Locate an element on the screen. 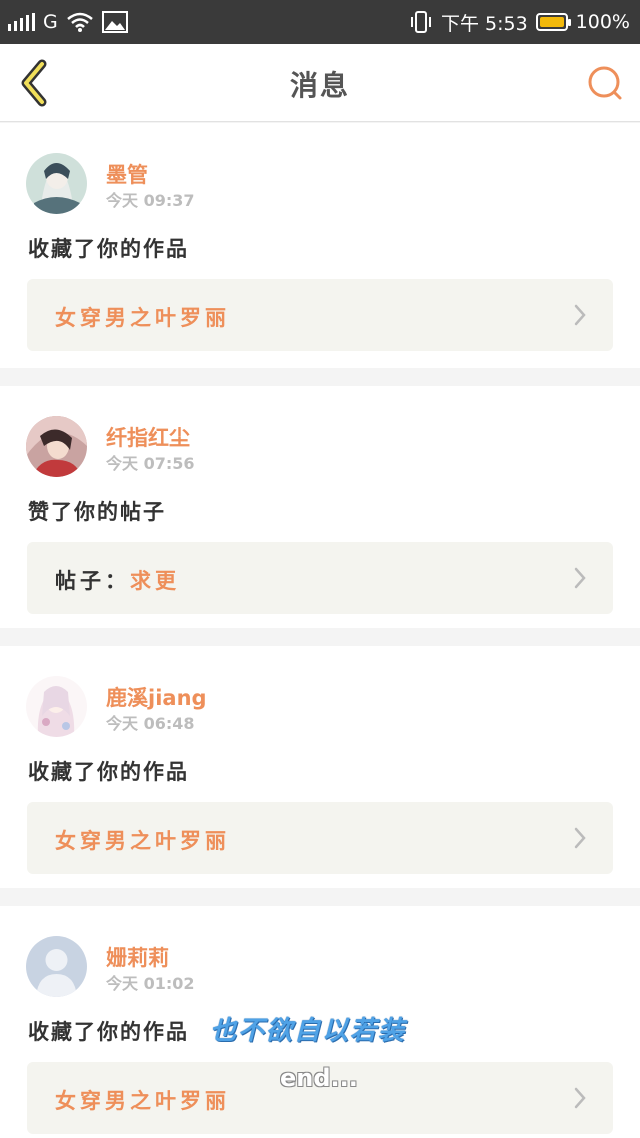 The image size is (640, 1138). default-avatar is located at coordinates (56, 966).